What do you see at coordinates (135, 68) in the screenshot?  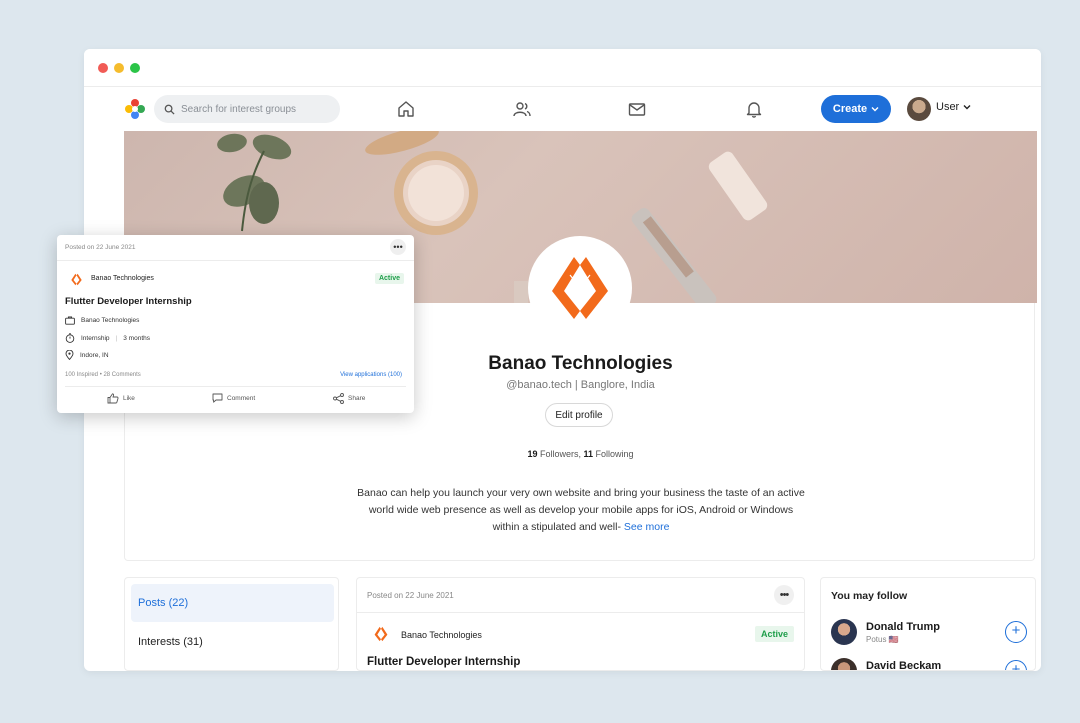 I see `maximize-window-button` at bounding box center [135, 68].